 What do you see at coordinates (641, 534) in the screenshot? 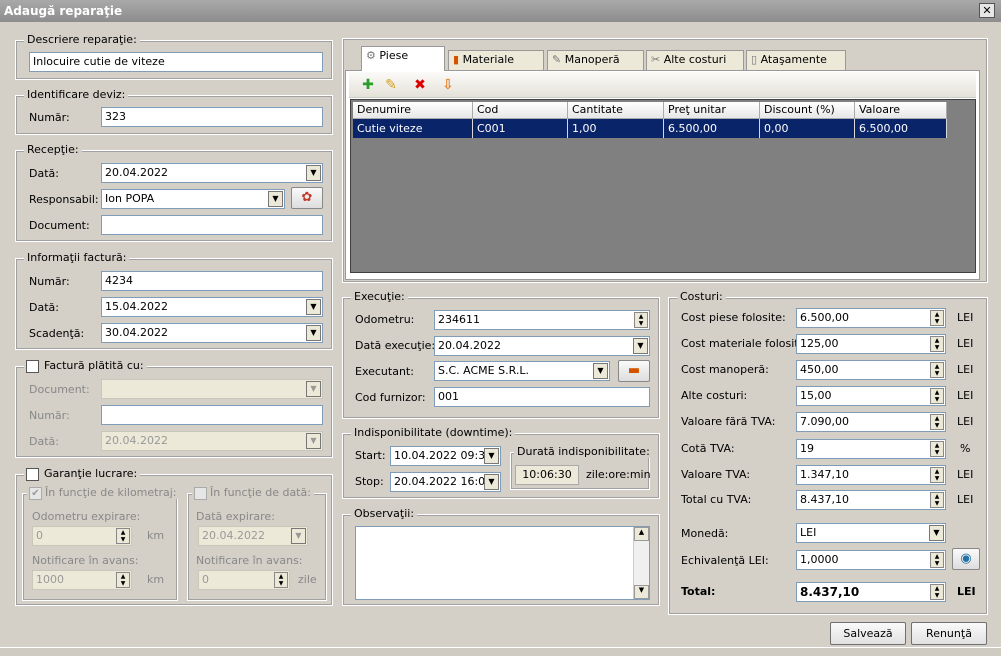
I see `scroll-up-icon: ▲` at bounding box center [641, 534].